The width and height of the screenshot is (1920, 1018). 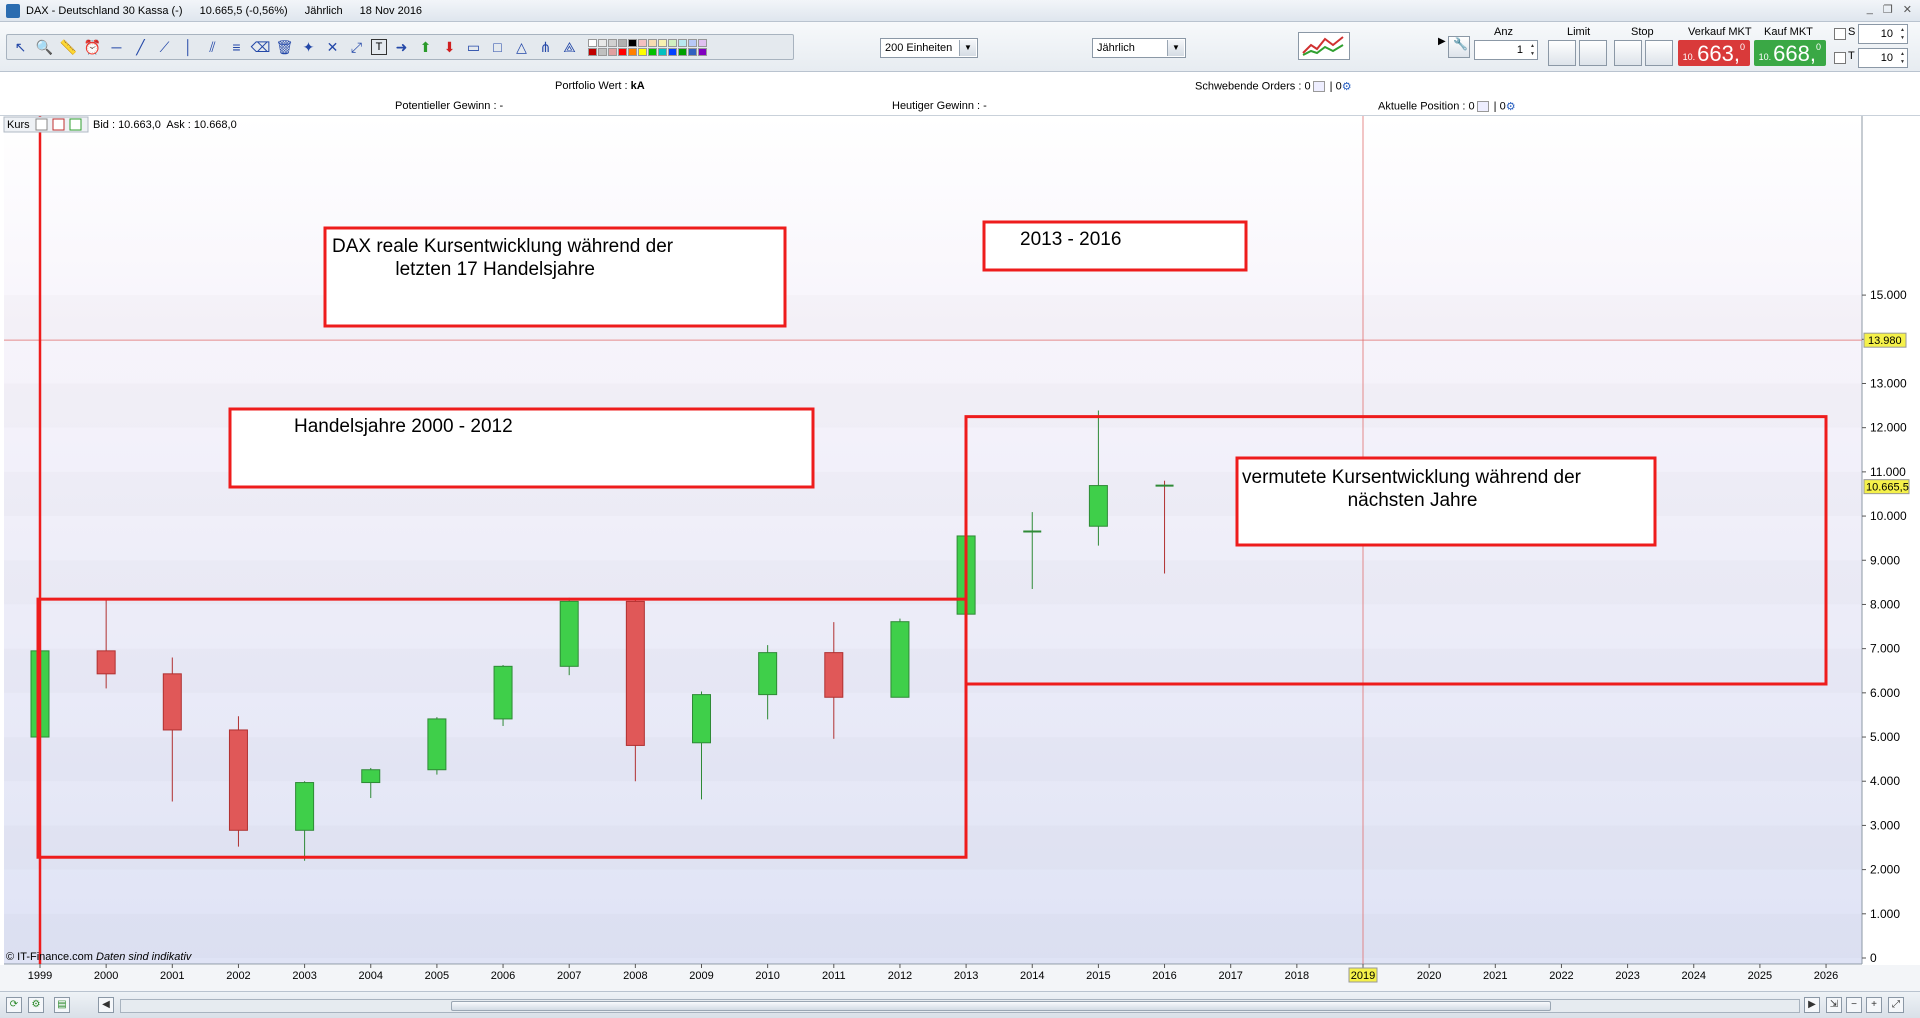 What do you see at coordinates (261, 47) in the screenshot?
I see `eraser-icon: ⌫` at bounding box center [261, 47].